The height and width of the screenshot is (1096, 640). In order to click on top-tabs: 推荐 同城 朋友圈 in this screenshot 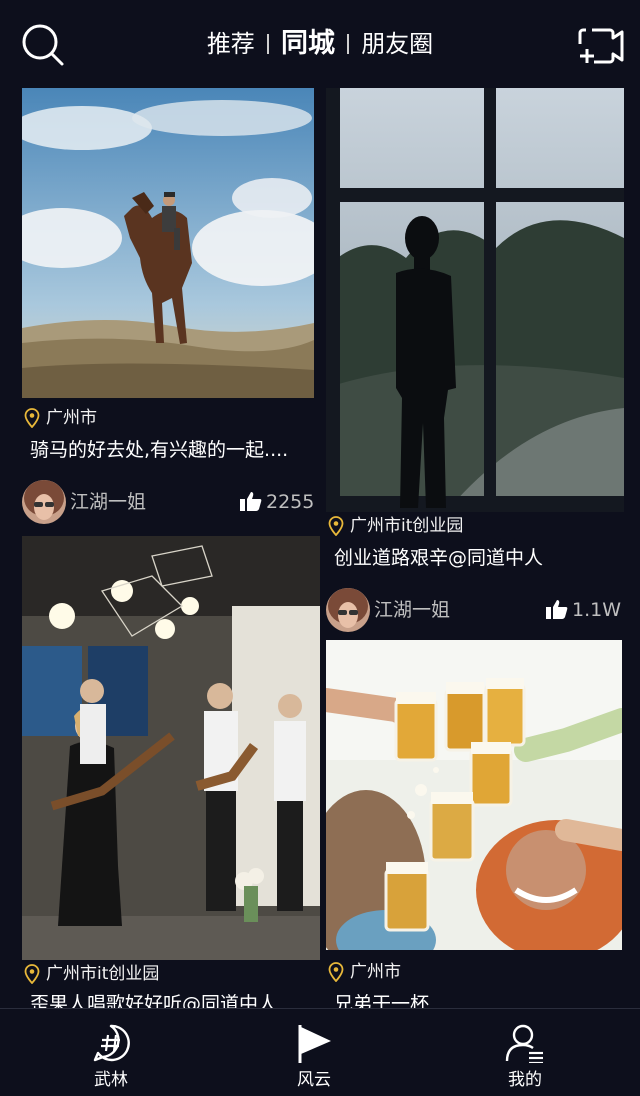, I will do `click(320, 44)`.